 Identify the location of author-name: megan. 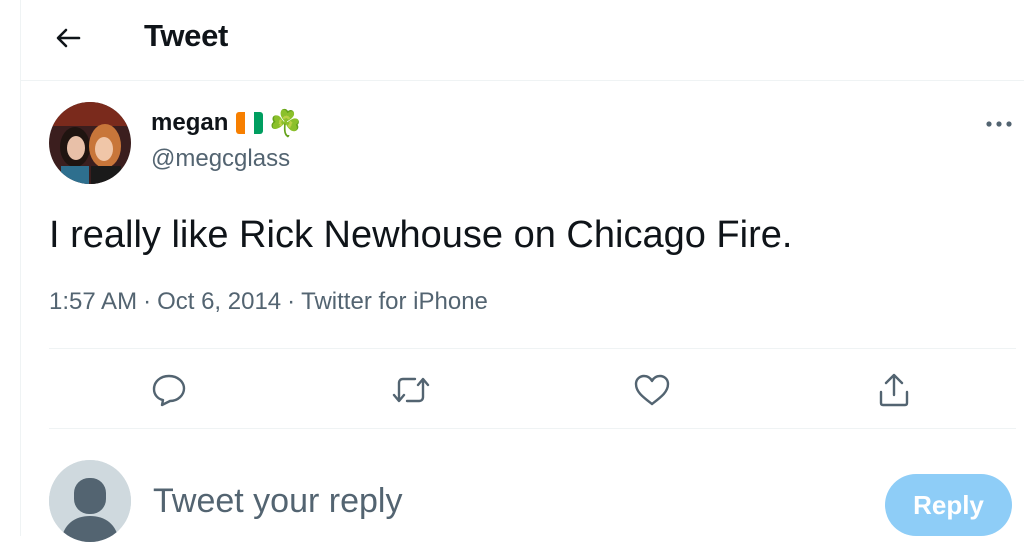
(189, 123).